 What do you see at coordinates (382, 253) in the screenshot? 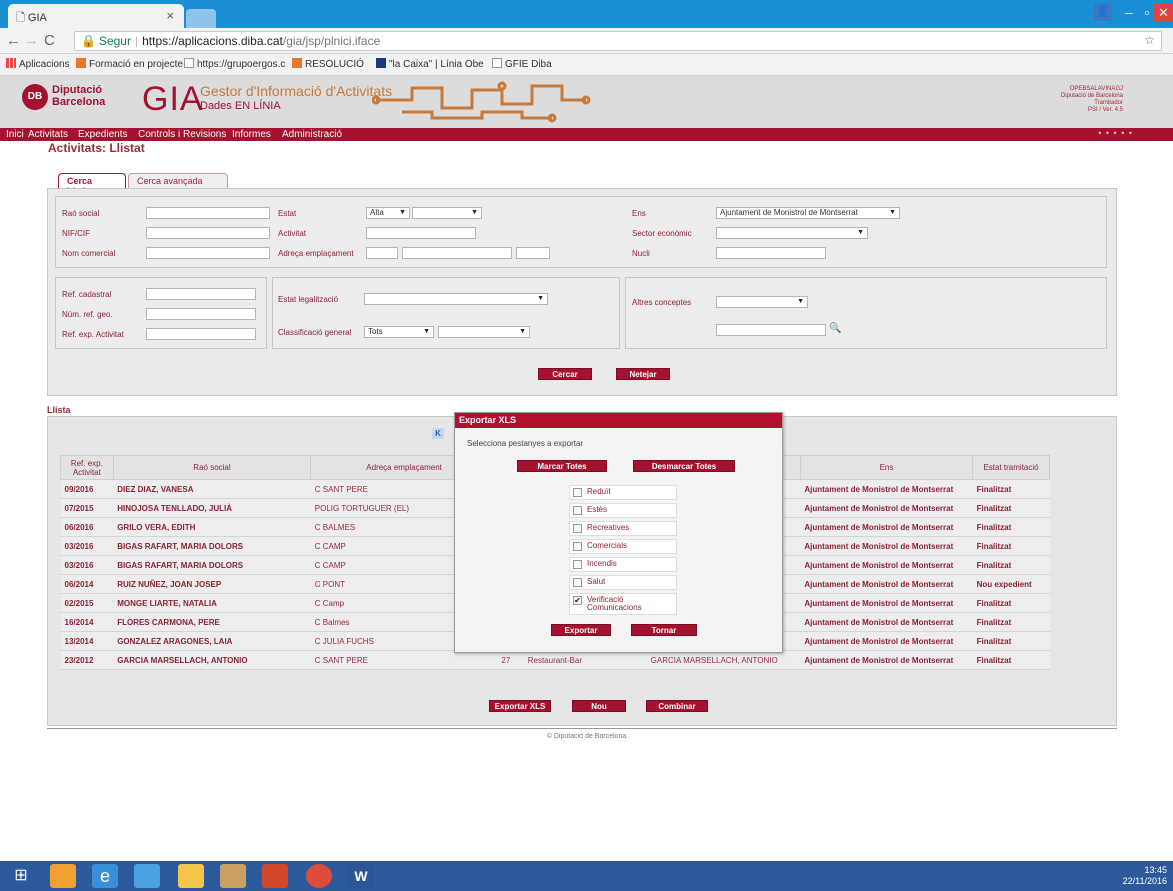
I see `adreca-tipus-input` at bounding box center [382, 253].